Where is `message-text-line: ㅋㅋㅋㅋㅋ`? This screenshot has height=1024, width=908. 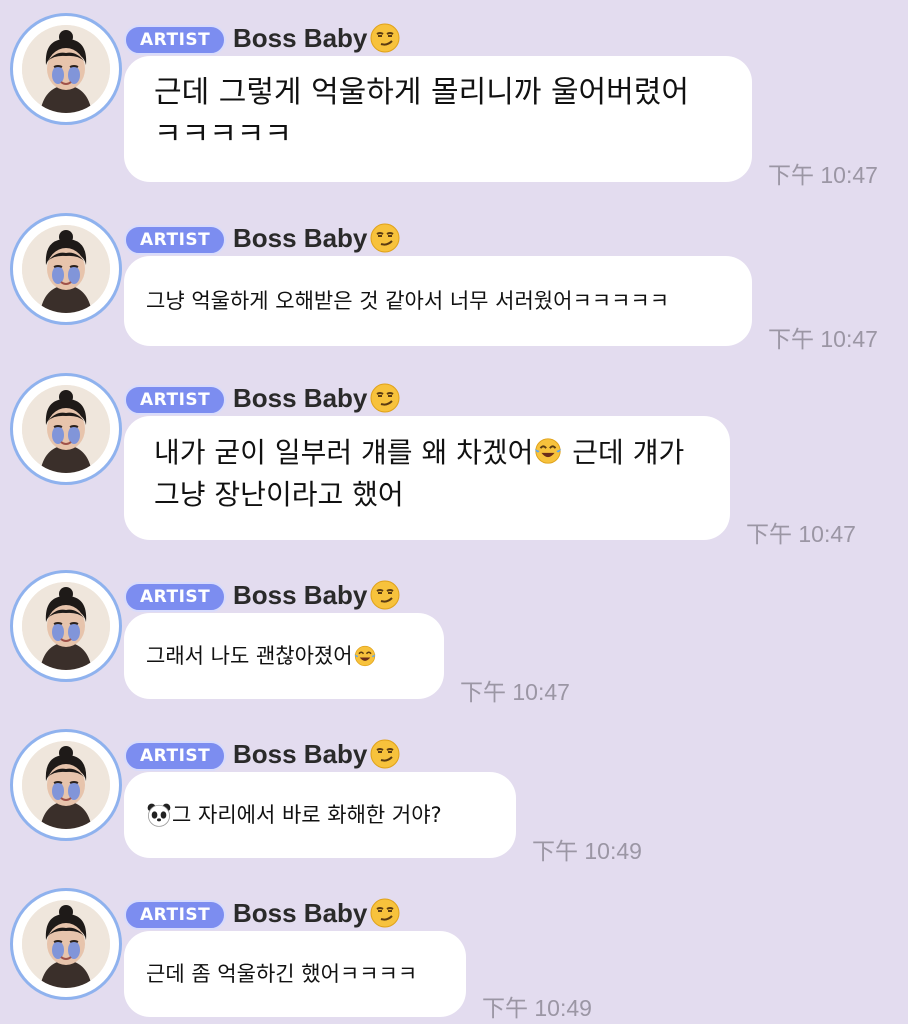
message-text-line: ㅋㅋㅋㅋㅋ is located at coordinates (223, 134).